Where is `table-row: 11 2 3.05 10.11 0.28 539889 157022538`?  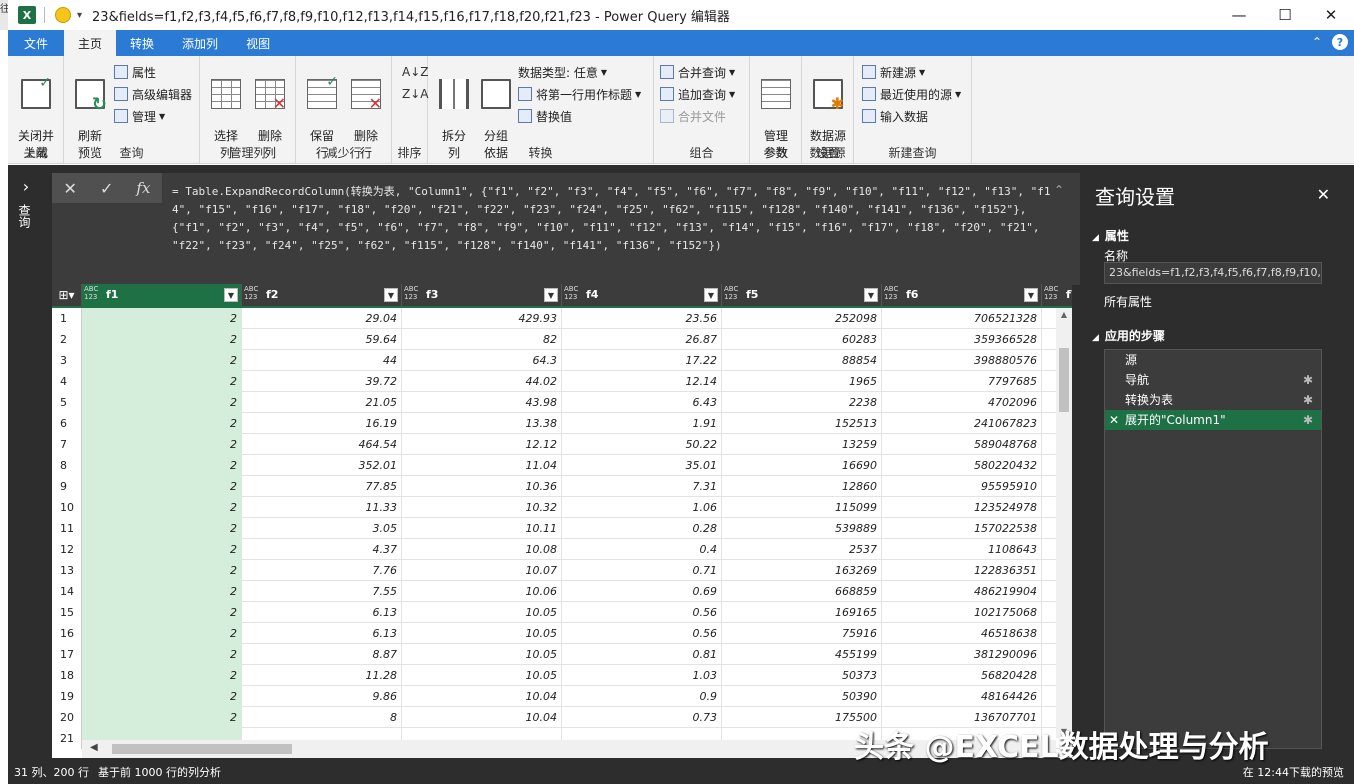
table-row: 11 2 3.05 10.11 0.28 539889 157022538 is located at coordinates (556, 528).